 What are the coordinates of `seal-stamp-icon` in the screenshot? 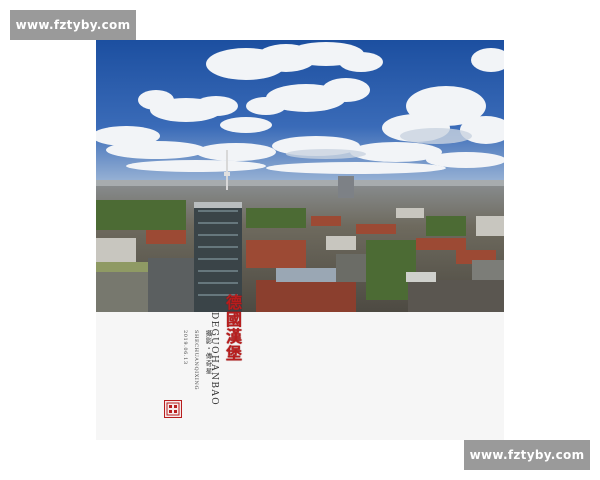 It's located at (173, 409).